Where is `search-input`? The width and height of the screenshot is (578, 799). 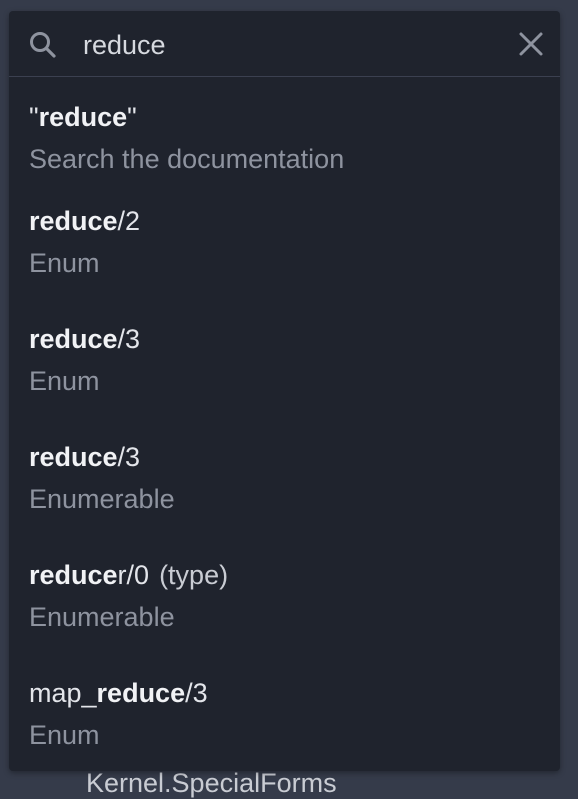
search-input is located at coordinates (293, 45).